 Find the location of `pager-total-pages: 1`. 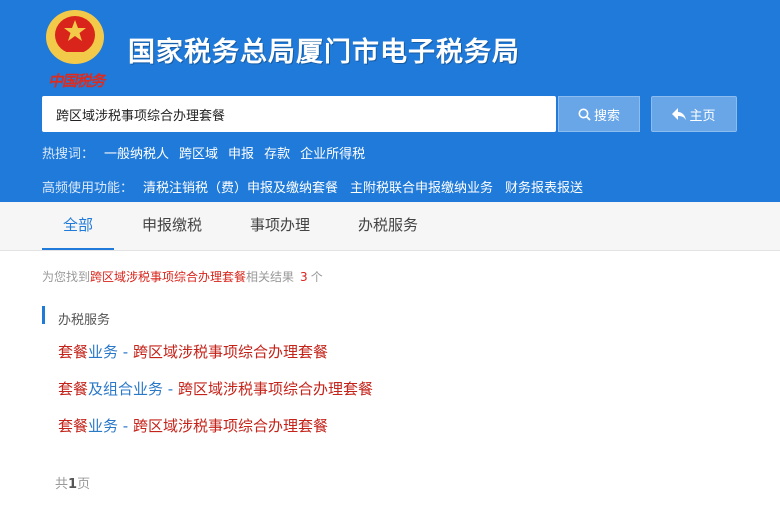

pager-total-pages: 1 is located at coordinates (73, 484).